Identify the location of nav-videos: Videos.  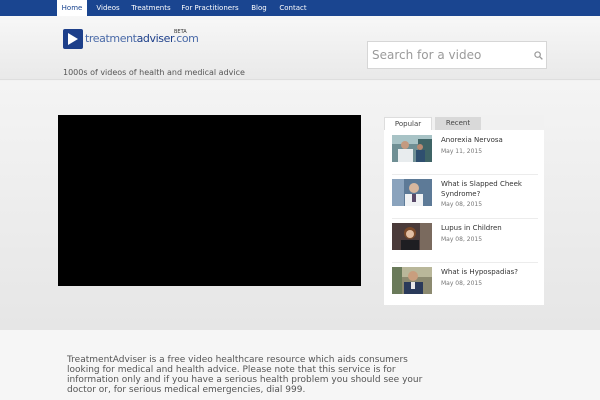
(108, 8).